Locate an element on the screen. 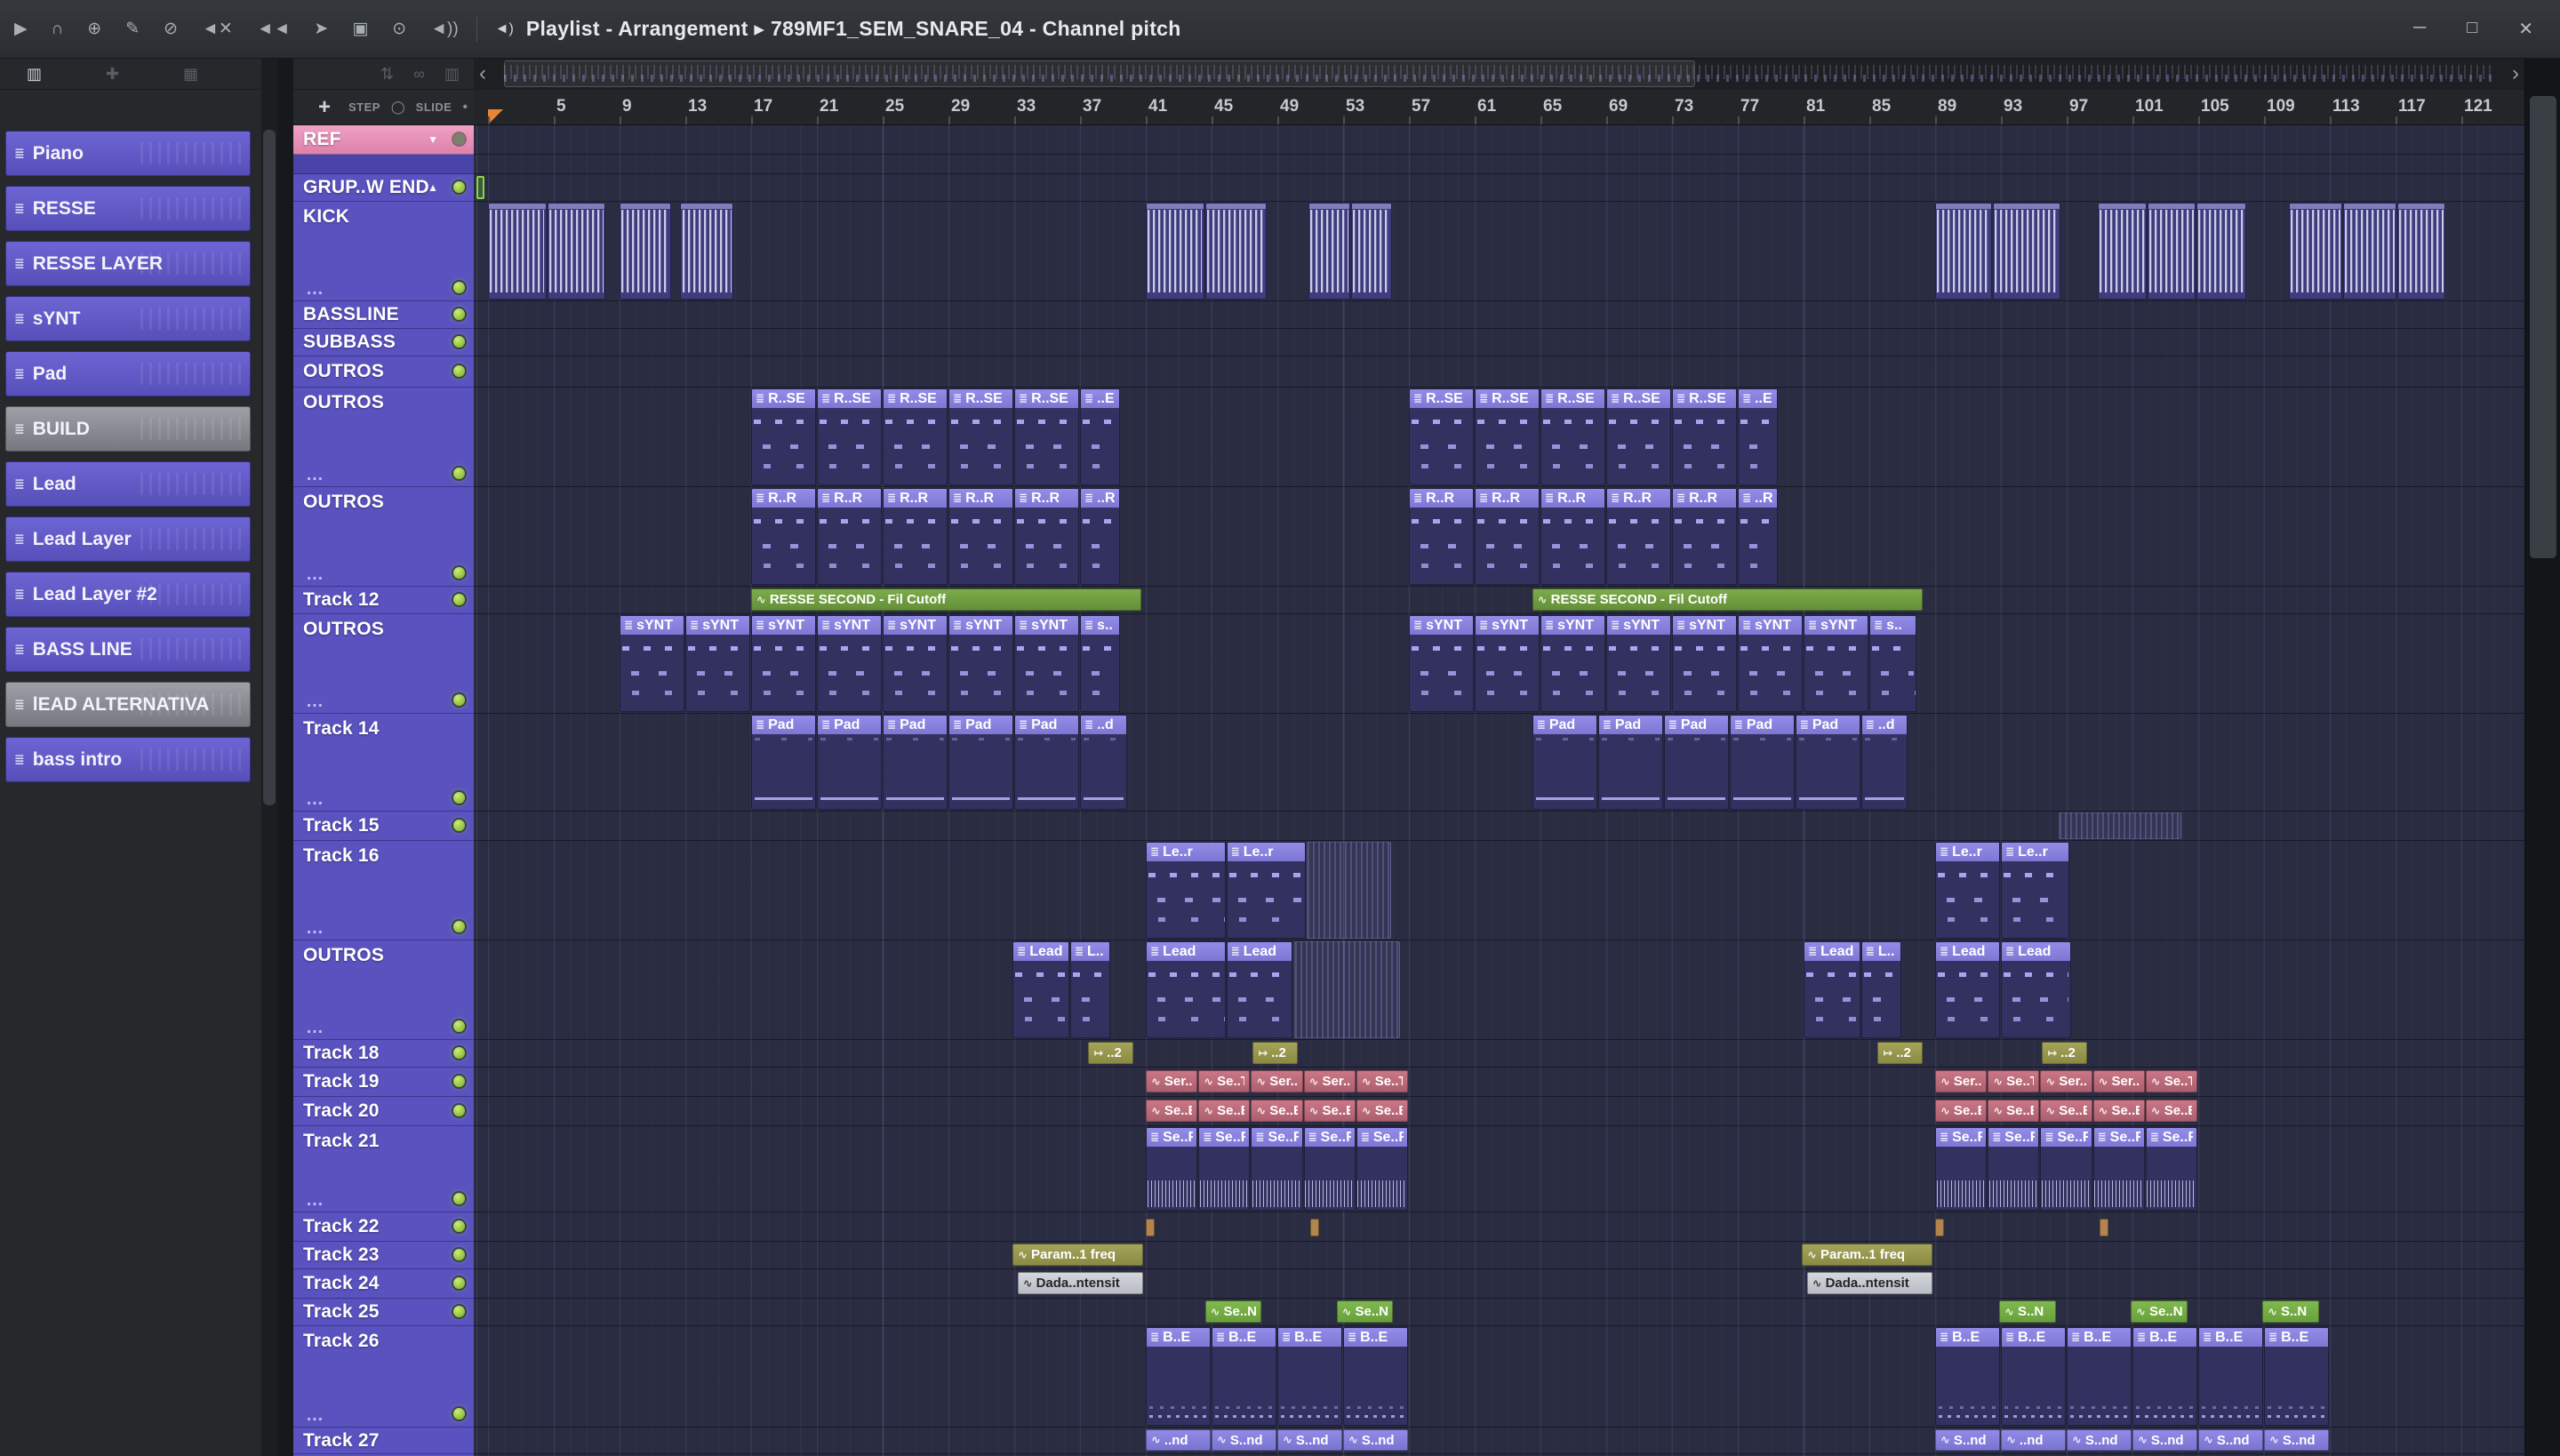  rewind-icon: ◄◄ is located at coordinates (274, 29).